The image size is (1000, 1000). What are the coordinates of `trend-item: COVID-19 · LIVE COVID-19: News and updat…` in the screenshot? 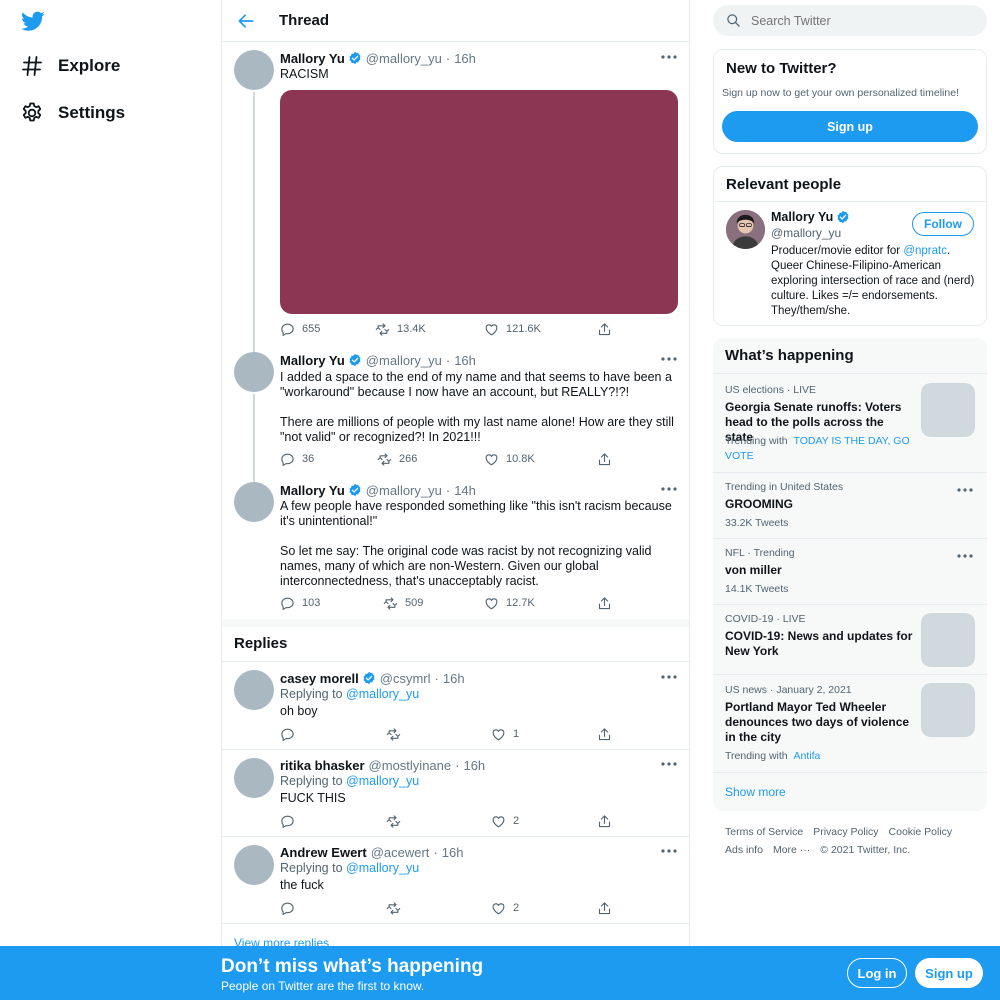 It's located at (850, 639).